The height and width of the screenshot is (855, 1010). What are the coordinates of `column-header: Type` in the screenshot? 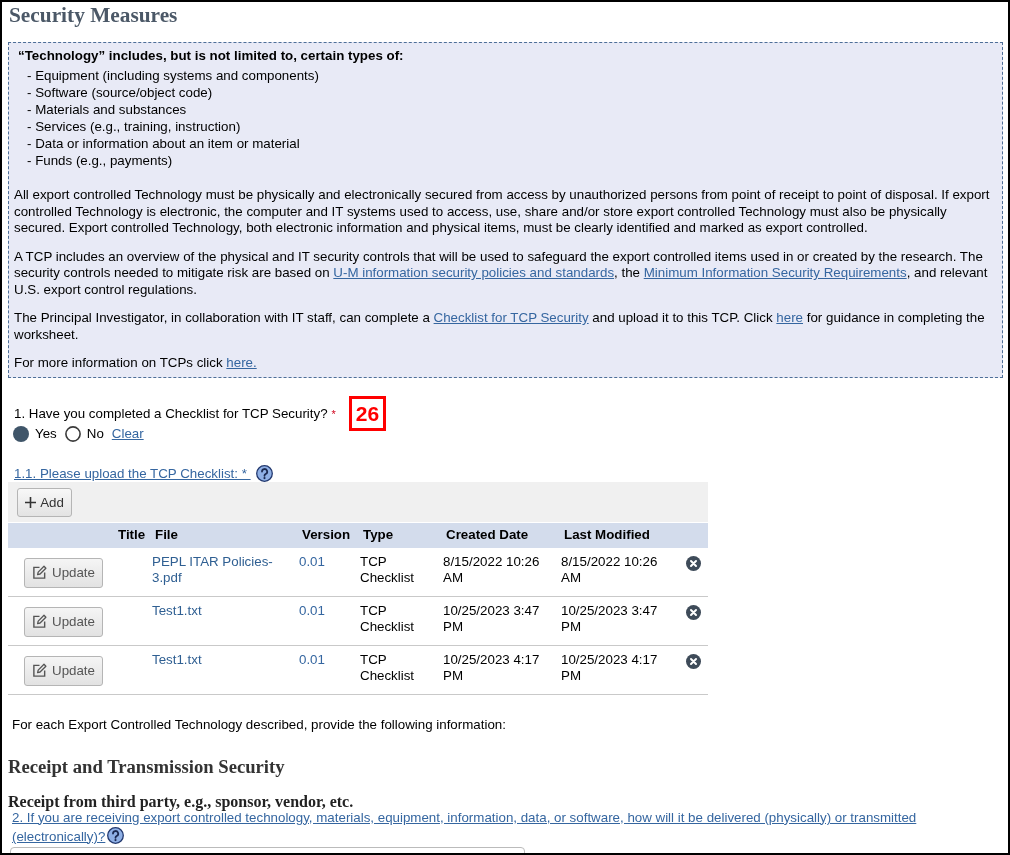 It's located at (378, 535).